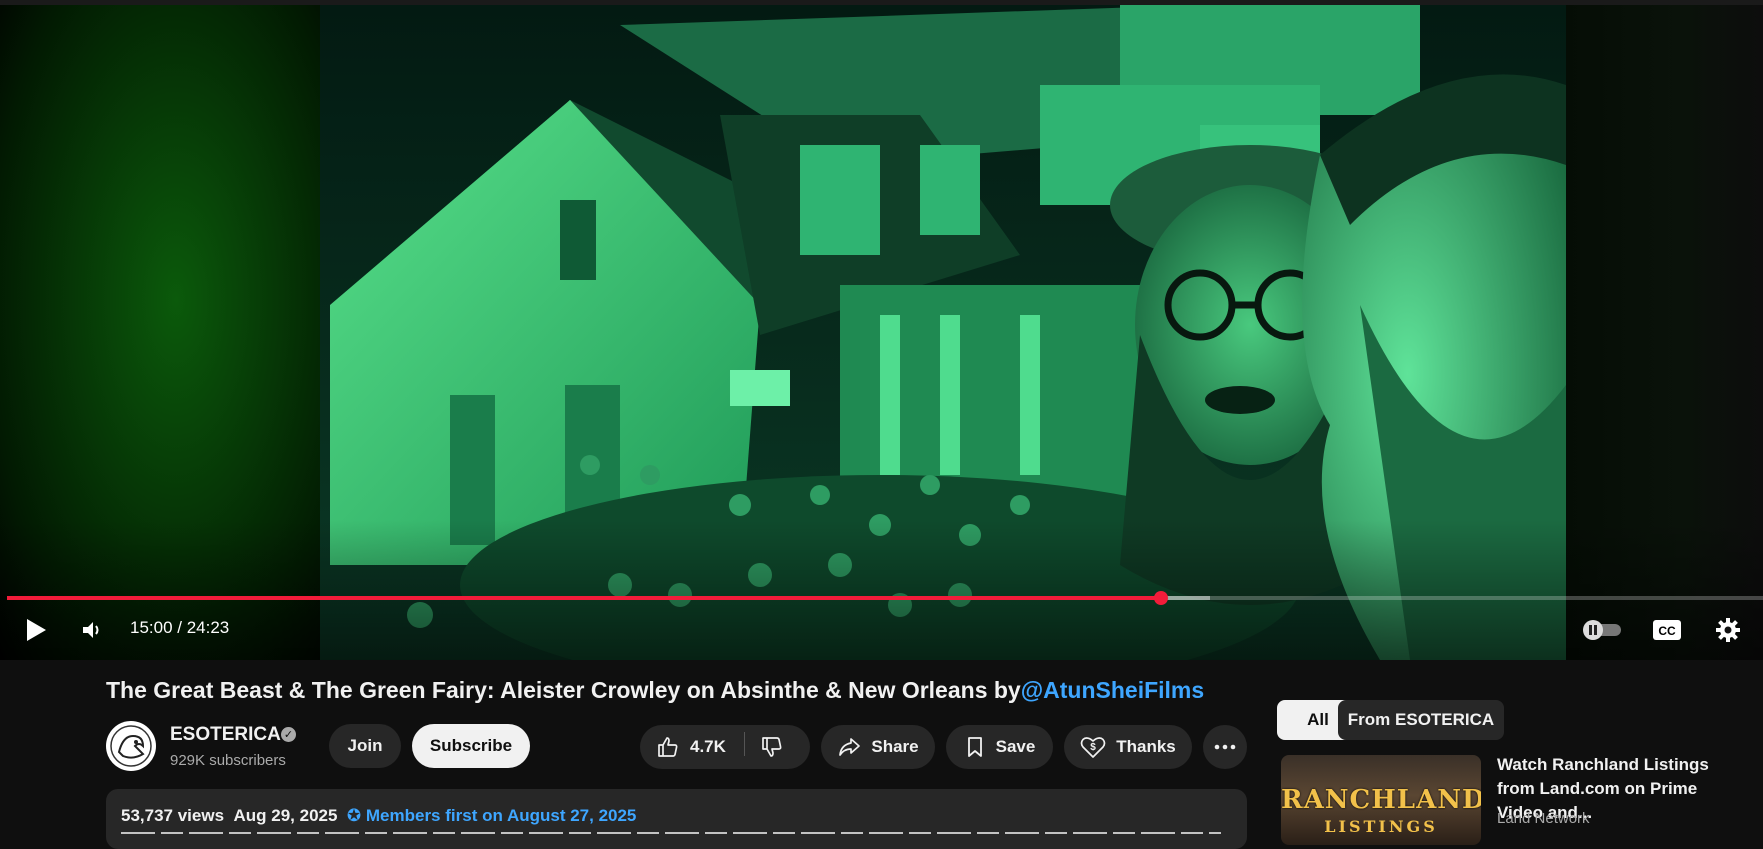 The image size is (1763, 849). Describe the element at coordinates (228, 760) in the screenshot. I see `subscriber-count: 929K subscribers` at that location.